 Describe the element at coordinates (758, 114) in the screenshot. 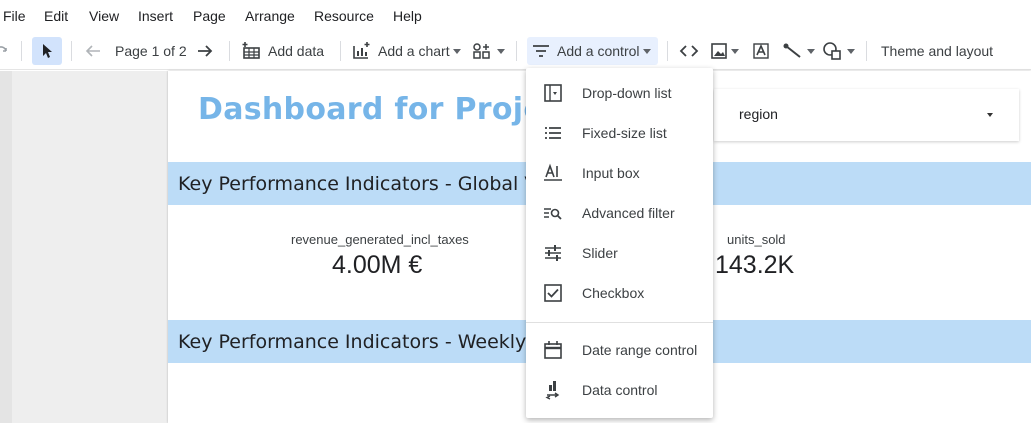

I see `region-filter-label: region` at that location.